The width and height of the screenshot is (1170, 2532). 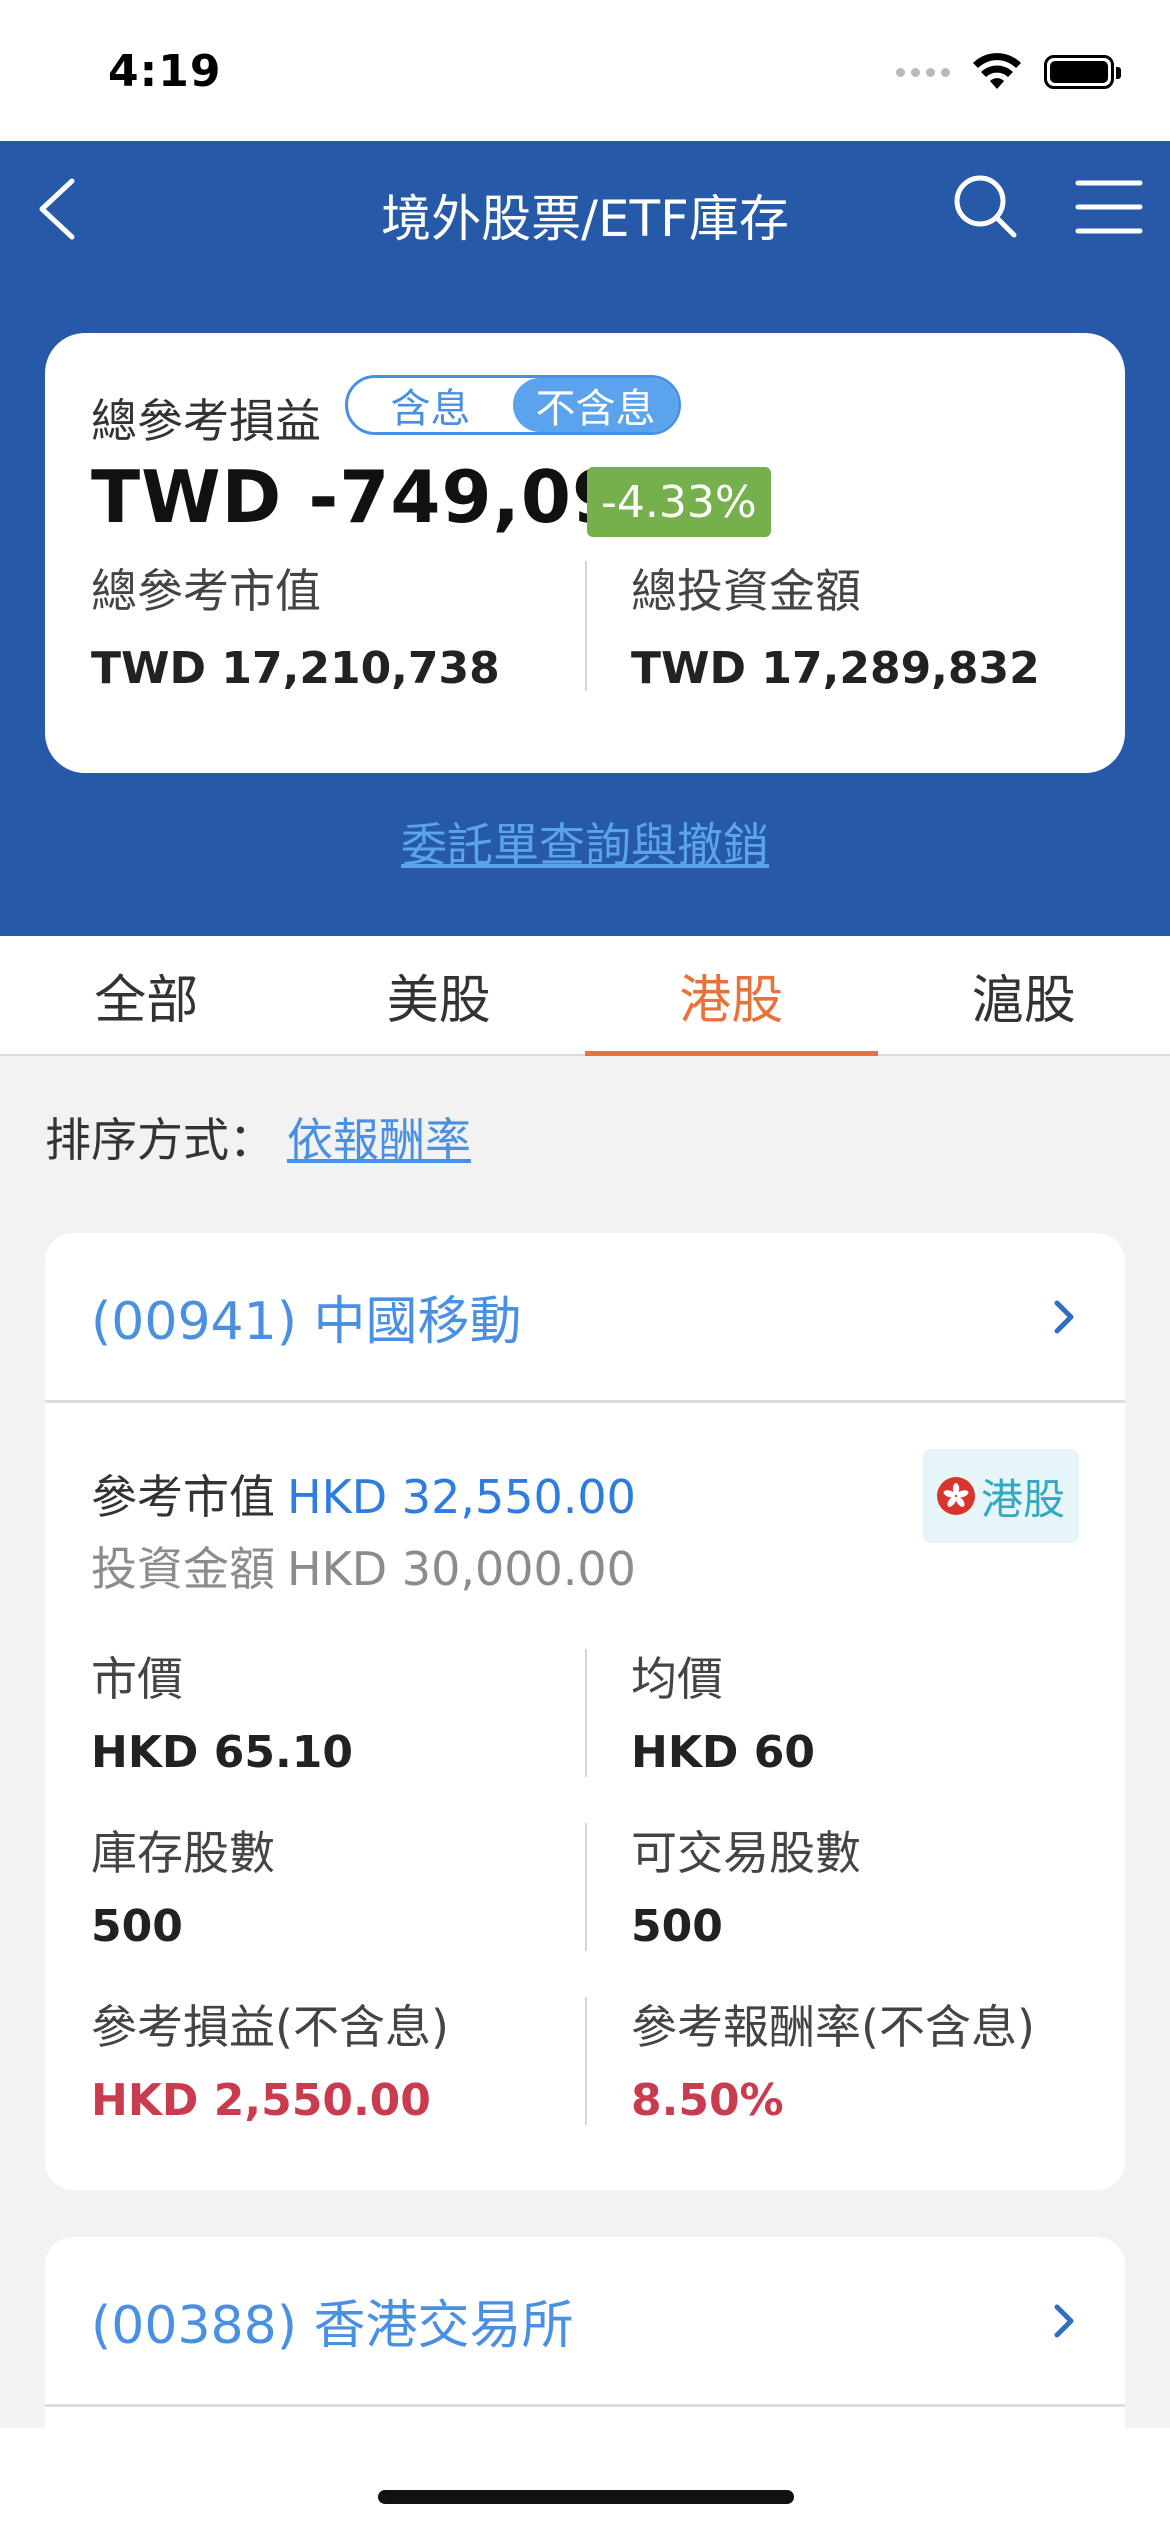 What do you see at coordinates (746, 591) in the screenshot?
I see `total-investment-label: 總投資金額` at bounding box center [746, 591].